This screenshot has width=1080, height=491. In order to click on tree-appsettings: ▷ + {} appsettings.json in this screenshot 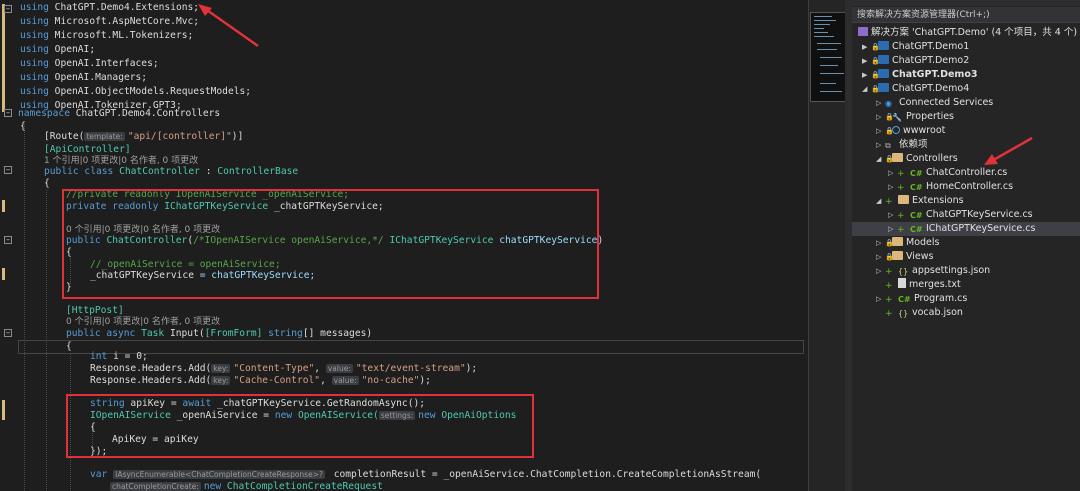, I will do `click(933, 271)`.